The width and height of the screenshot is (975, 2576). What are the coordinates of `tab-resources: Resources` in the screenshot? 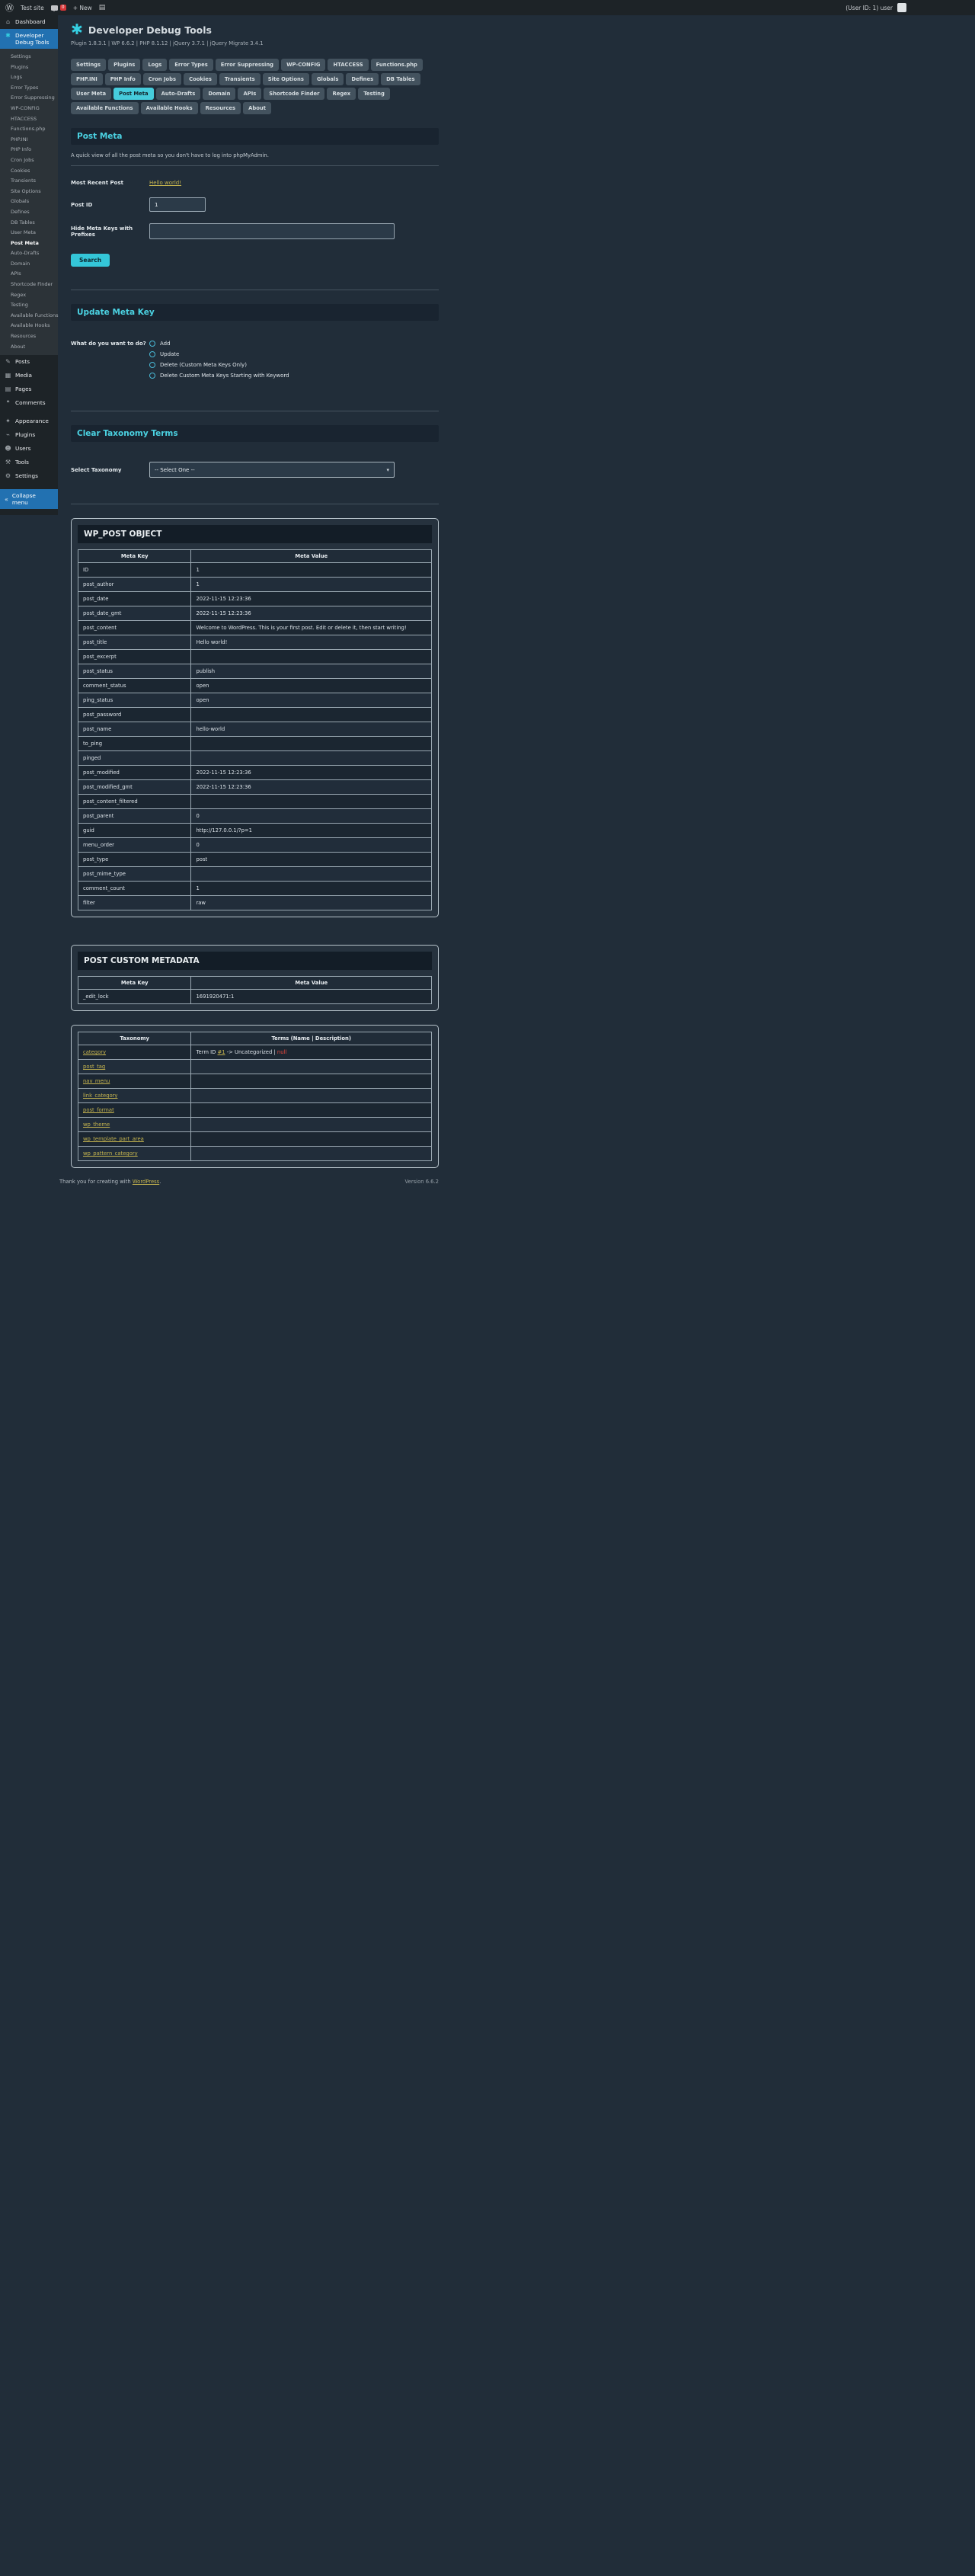 It's located at (220, 108).